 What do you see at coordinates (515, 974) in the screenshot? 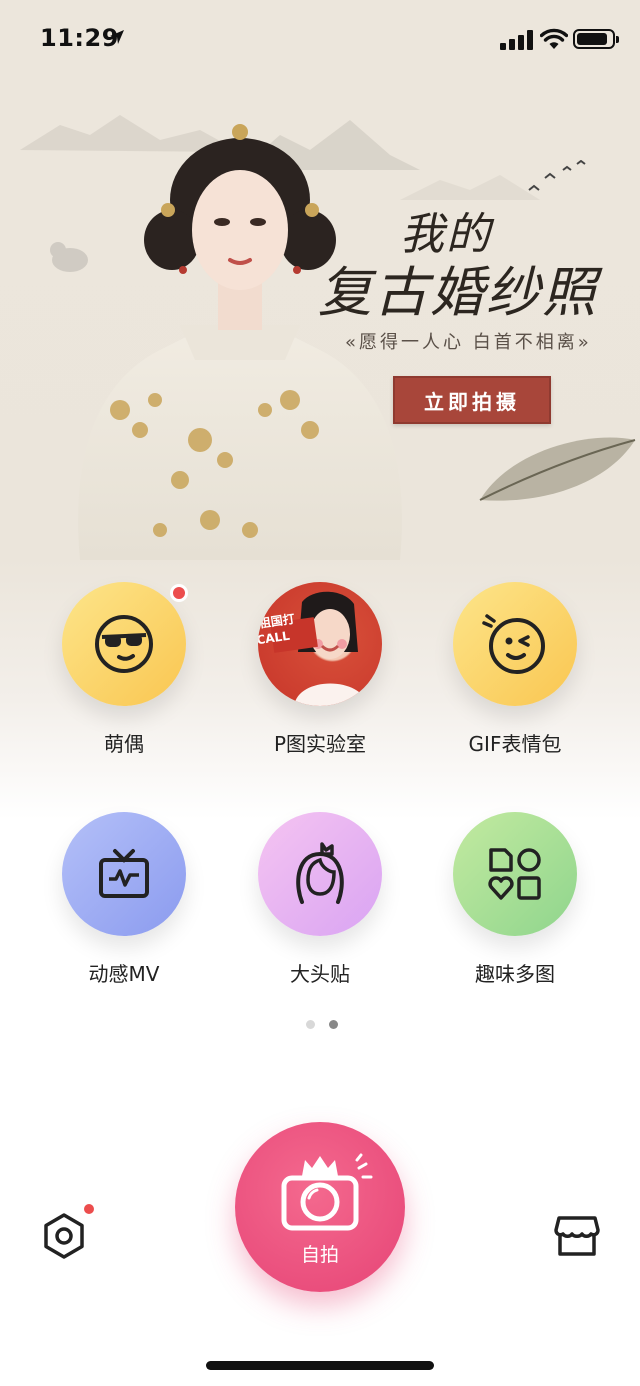
I see `feature-label: 趣味多图` at bounding box center [515, 974].